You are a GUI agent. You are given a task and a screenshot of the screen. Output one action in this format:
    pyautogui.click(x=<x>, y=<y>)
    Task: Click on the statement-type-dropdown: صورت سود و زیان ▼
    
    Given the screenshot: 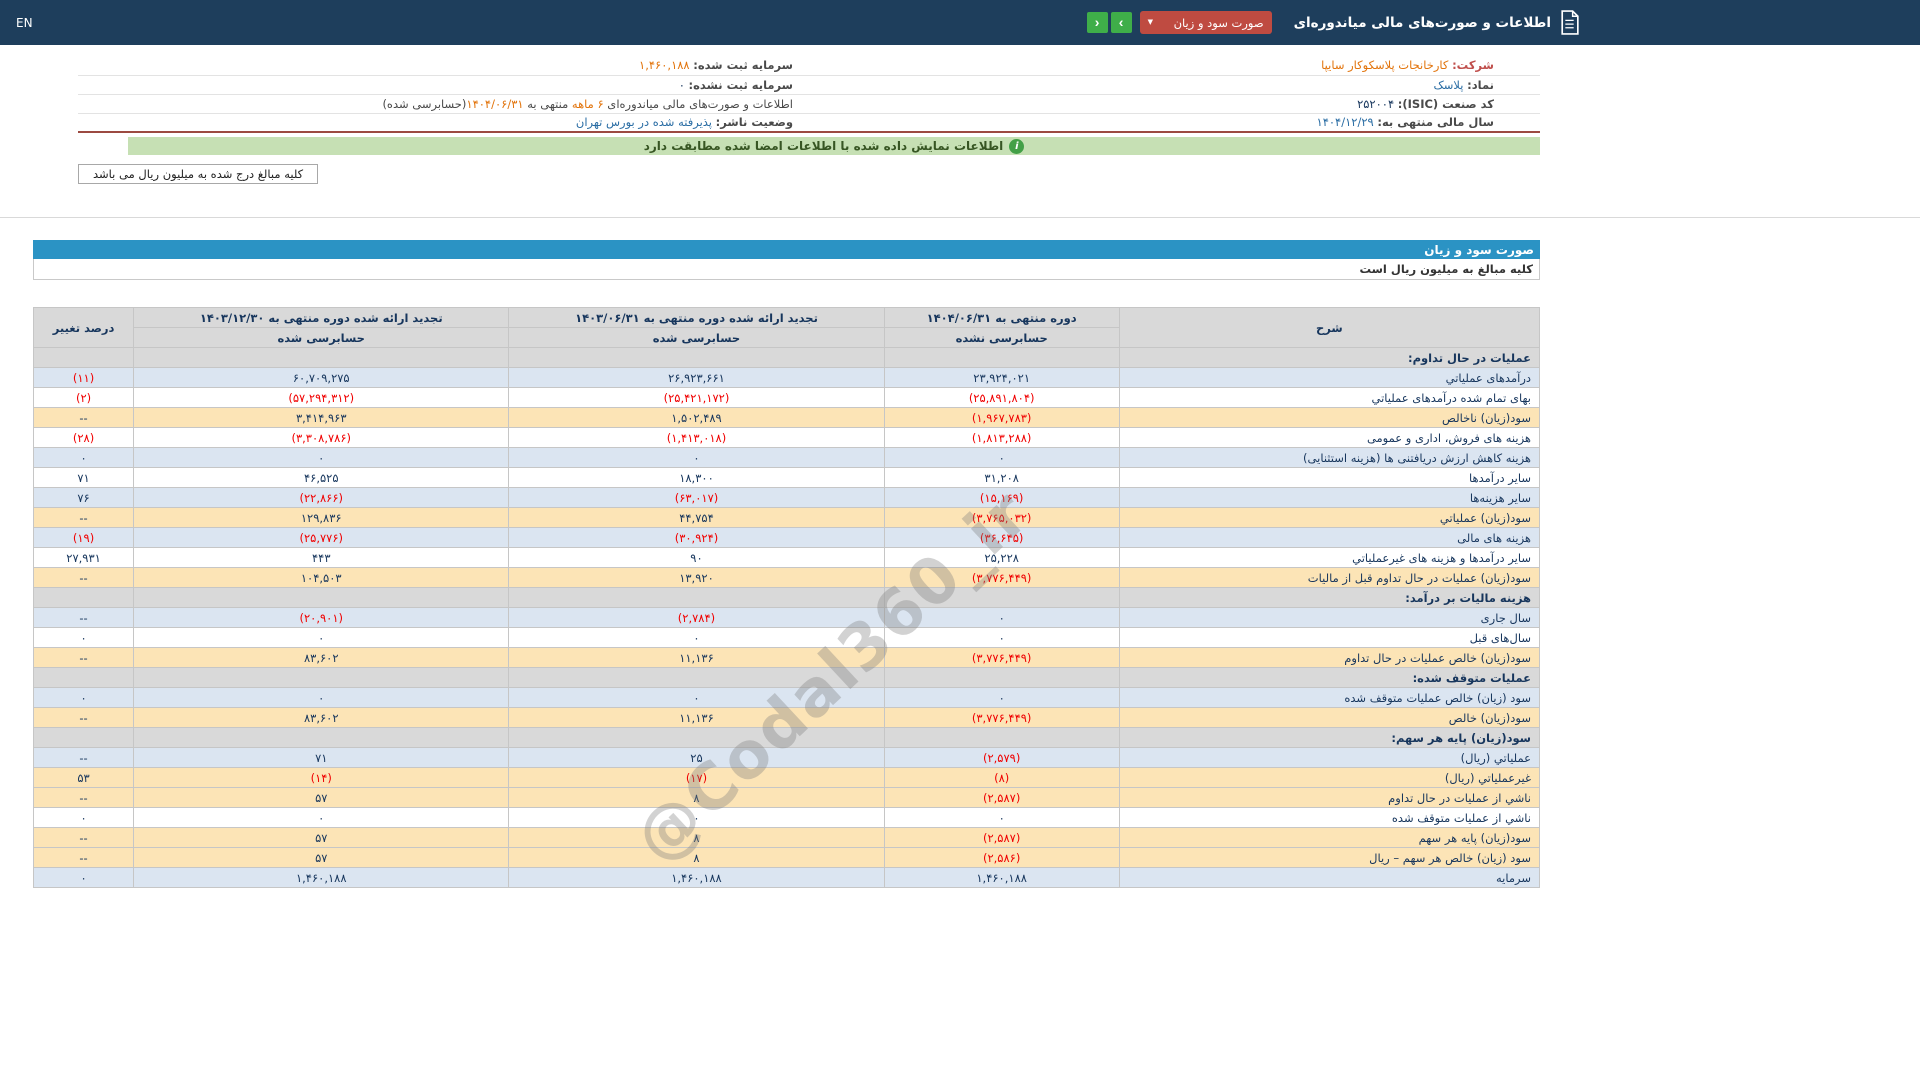 What is the action you would take?
    pyautogui.click(x=1205, y=22)
    